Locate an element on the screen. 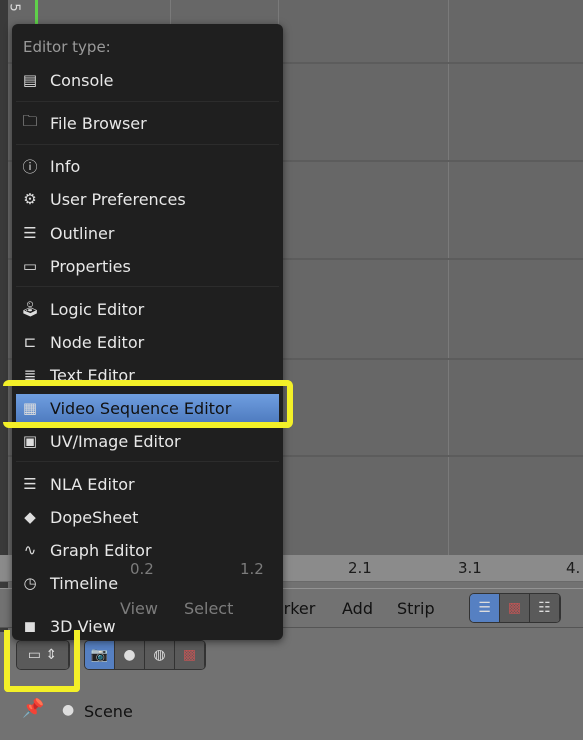  image-icon: ▣ is located at coordinates (30, 441).